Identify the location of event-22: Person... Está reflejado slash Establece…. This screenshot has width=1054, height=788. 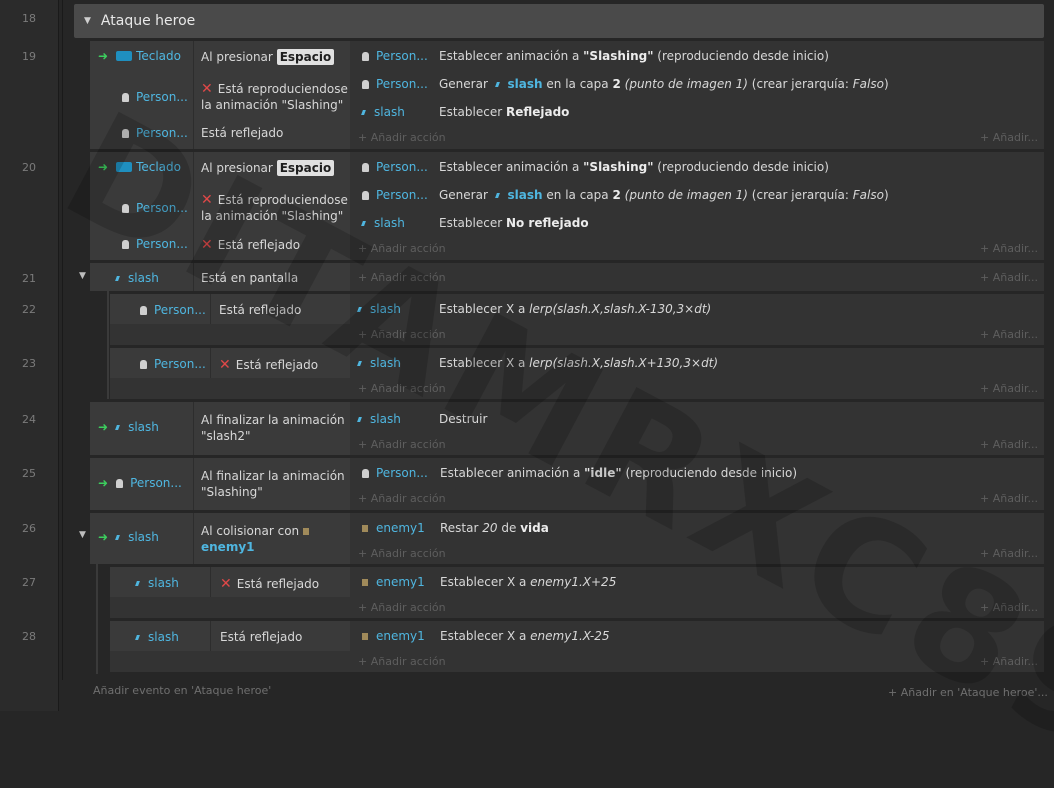
(577, 319).